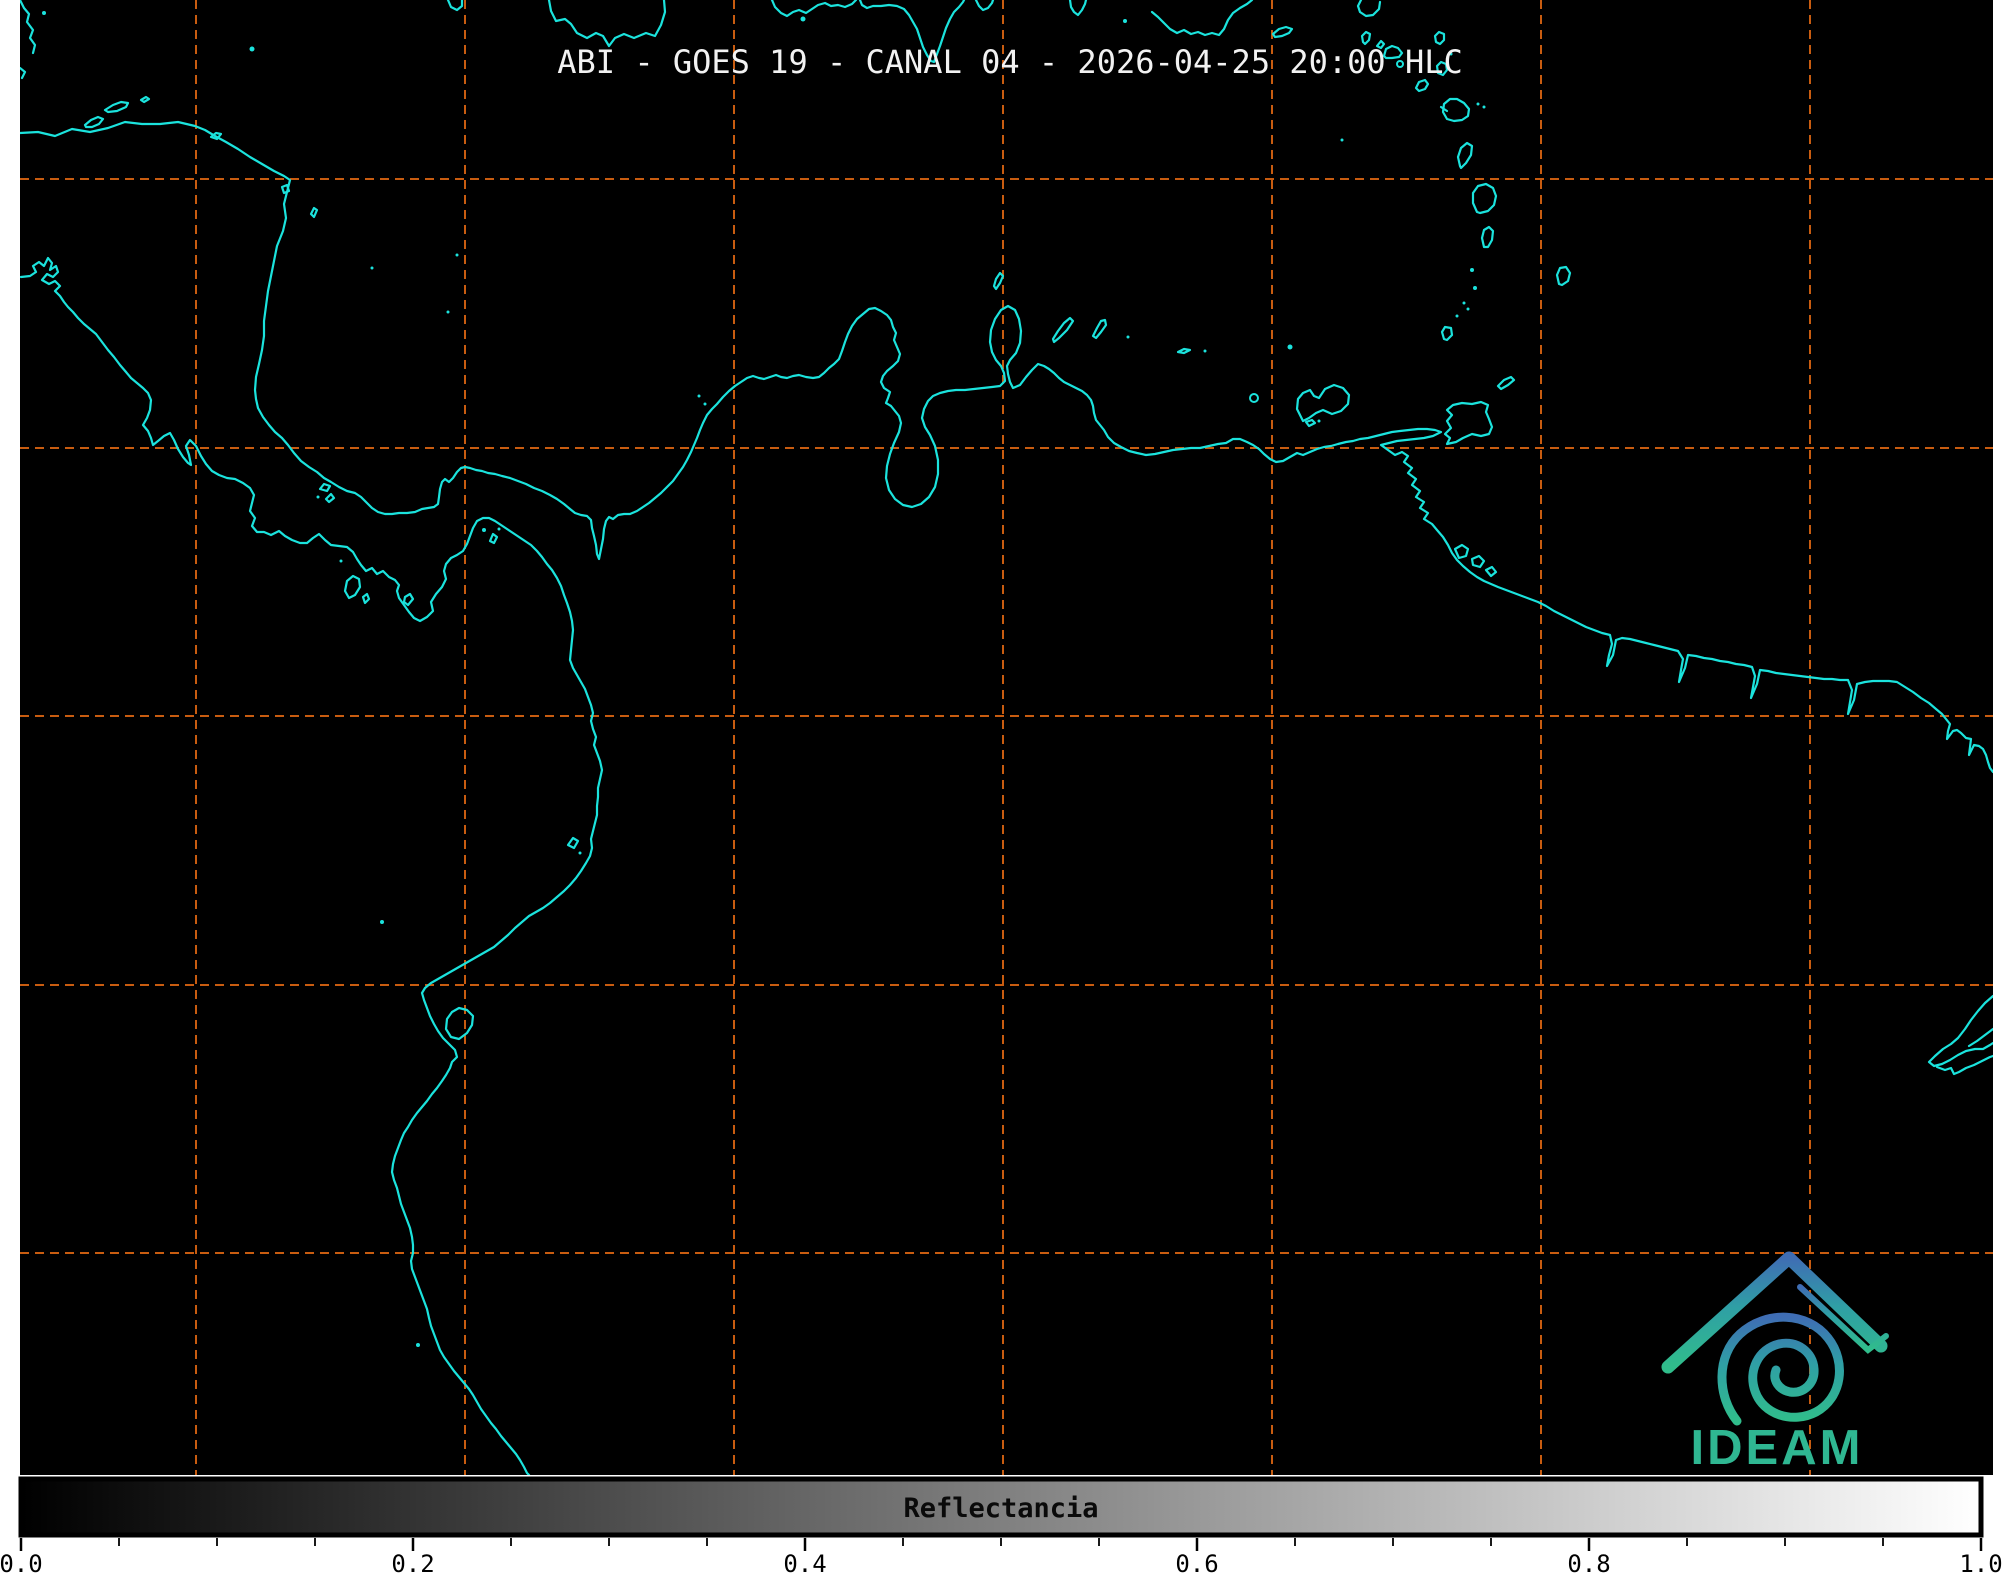 The height and width of the screenshot is (1577, 2011). Describe the element at coordinates (412, 1563) in the screenshot. I see `colorbar-tick-value: 0.2` at that location.